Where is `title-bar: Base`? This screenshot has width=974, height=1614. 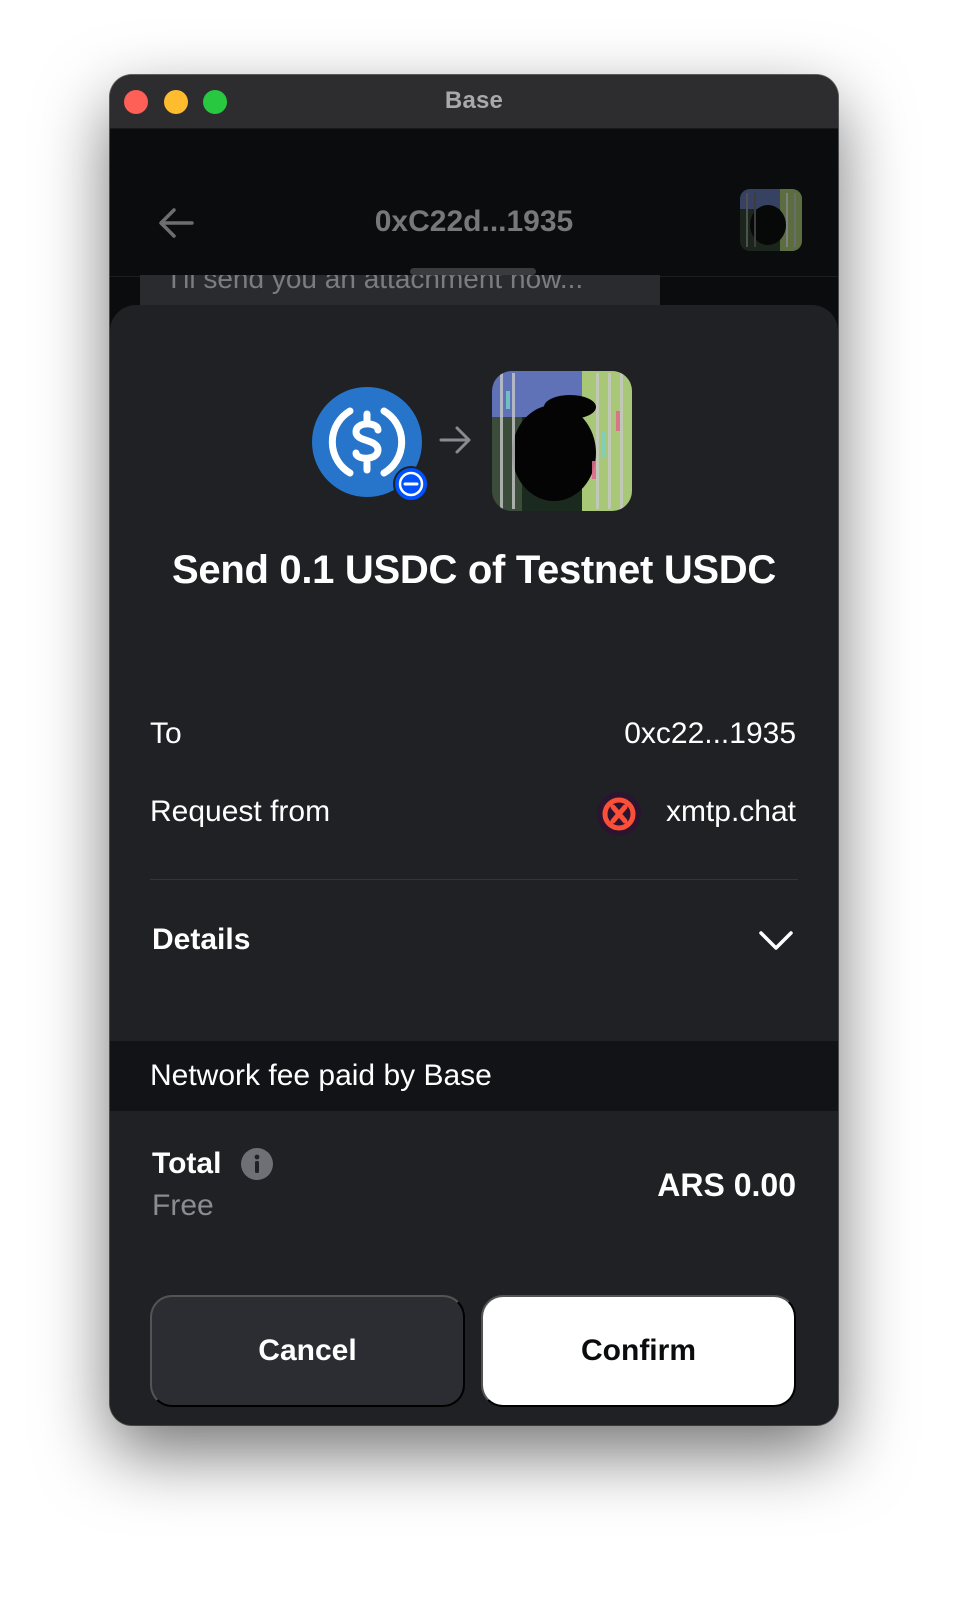
title-bar: Base is located at coordinates (474, 102).